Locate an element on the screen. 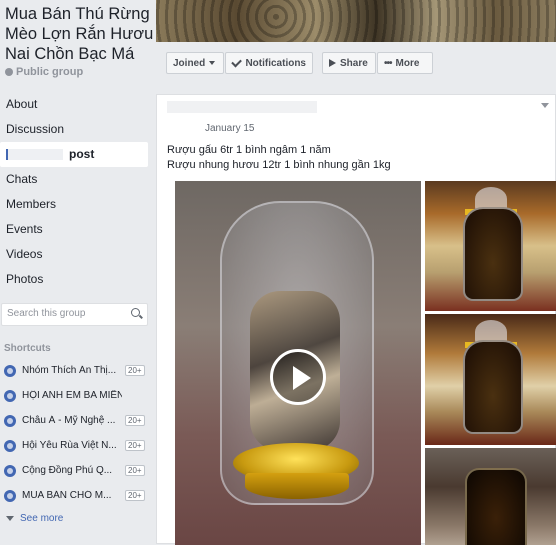 This screenshot has width=556, height=545. redacted-label is located at coordinates (34, 155).